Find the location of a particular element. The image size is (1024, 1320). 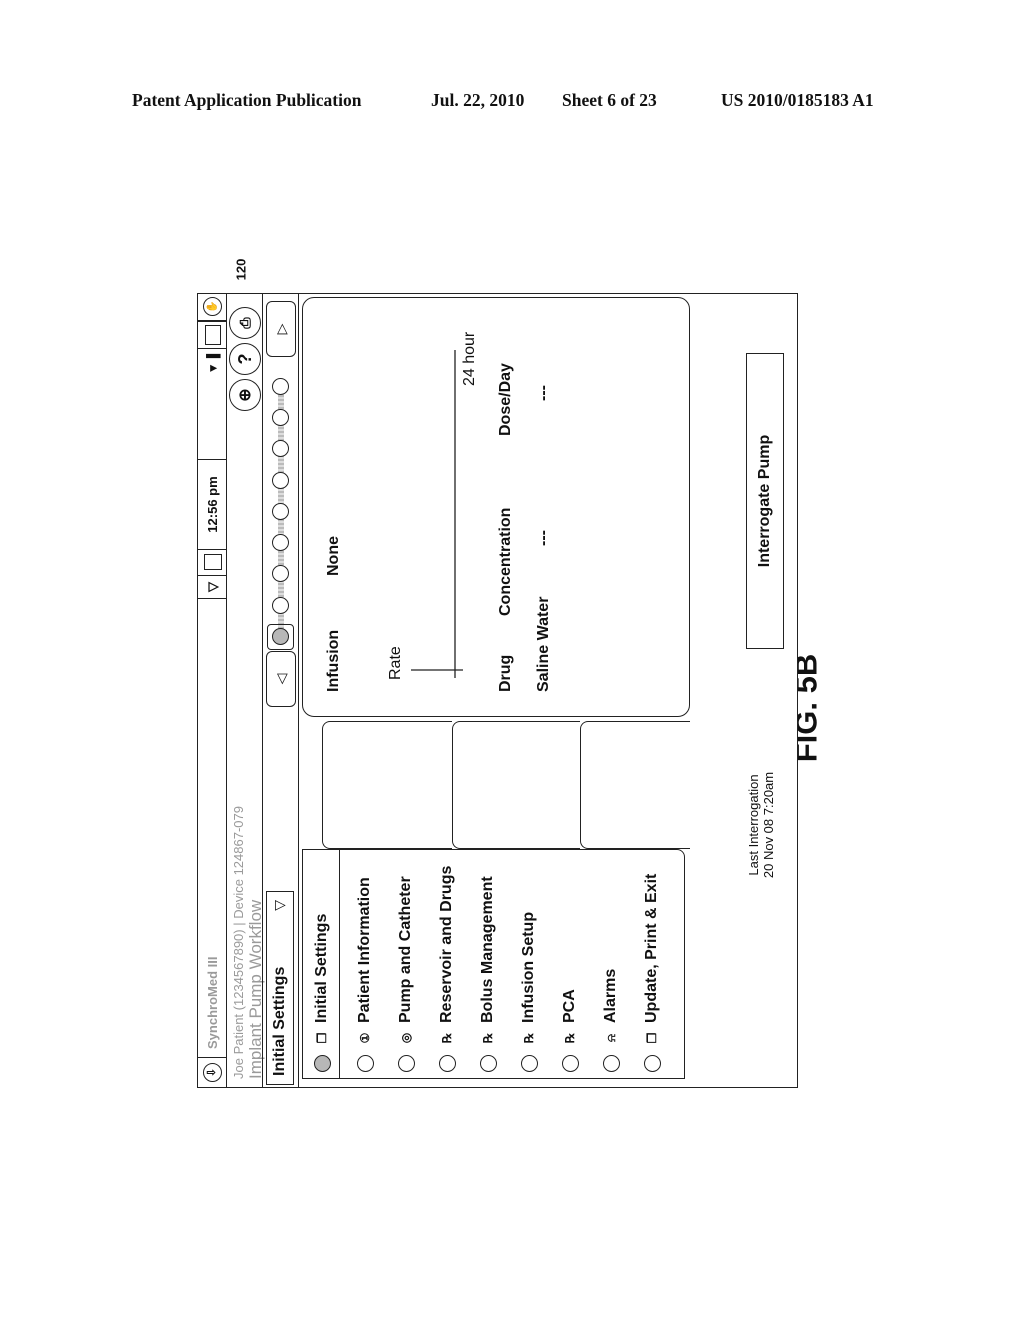

help-button: ? is located at coordinates (245, 359).